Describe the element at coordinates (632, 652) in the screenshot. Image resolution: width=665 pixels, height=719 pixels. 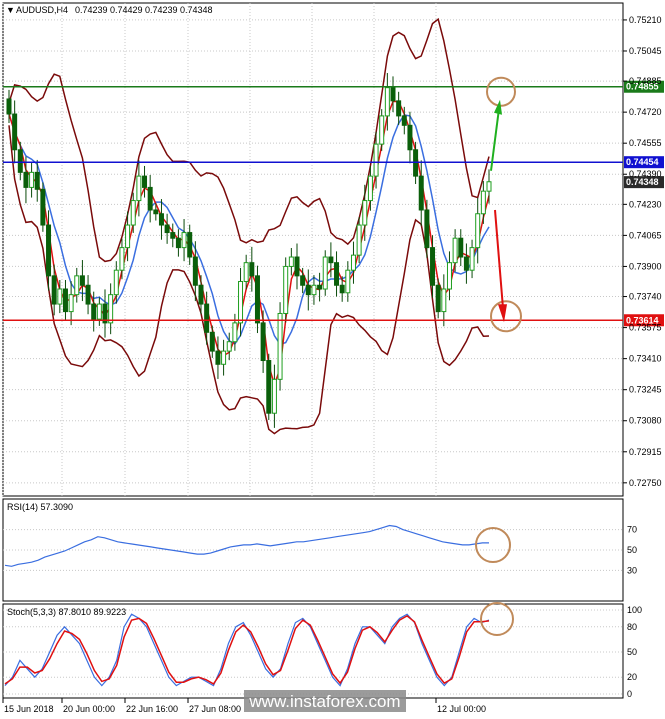
I see `stoch-level-label: 50` at that location.